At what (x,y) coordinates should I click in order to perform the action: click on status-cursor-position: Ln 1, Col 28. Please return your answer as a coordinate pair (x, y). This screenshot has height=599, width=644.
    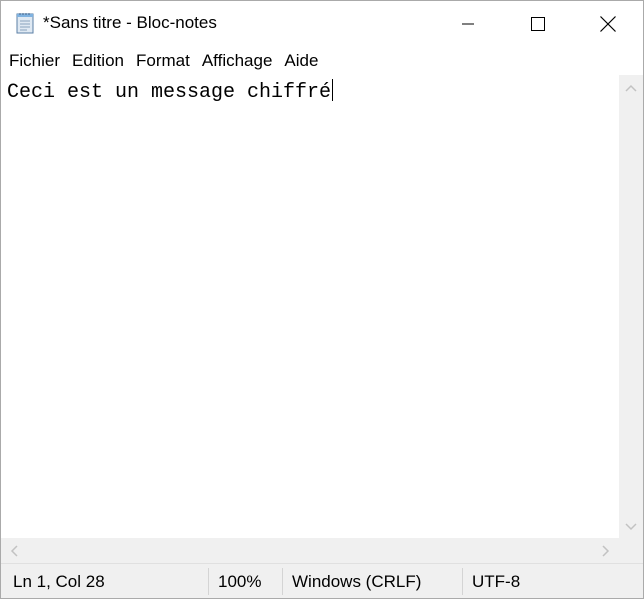
    Looking at the image, I should click on (59, 581).